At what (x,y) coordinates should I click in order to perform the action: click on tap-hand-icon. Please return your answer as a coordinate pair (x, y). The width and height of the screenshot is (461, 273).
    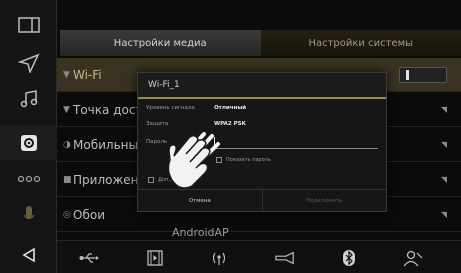
    Looking at the image, I should click on (191, 165).